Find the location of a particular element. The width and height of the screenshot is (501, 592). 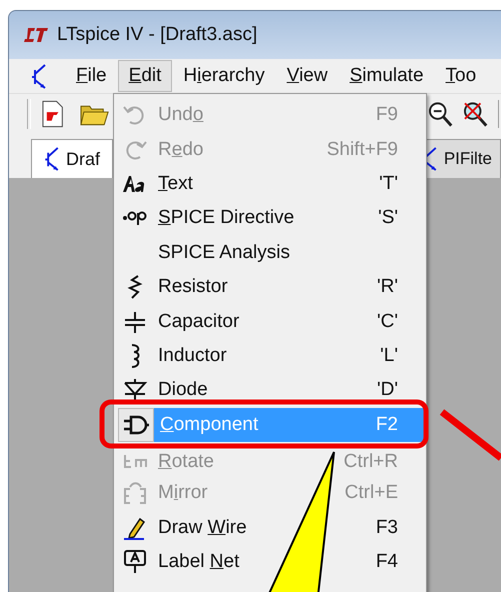

mirror-icon is located at coordinates (135, 493).